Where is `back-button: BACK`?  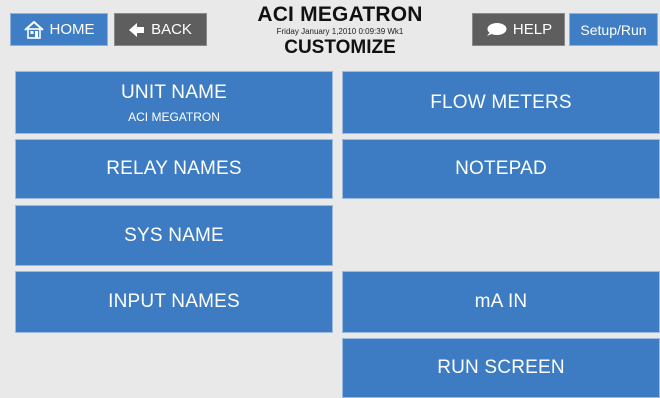 back-button: BACK is located at coordinates (160, 29).